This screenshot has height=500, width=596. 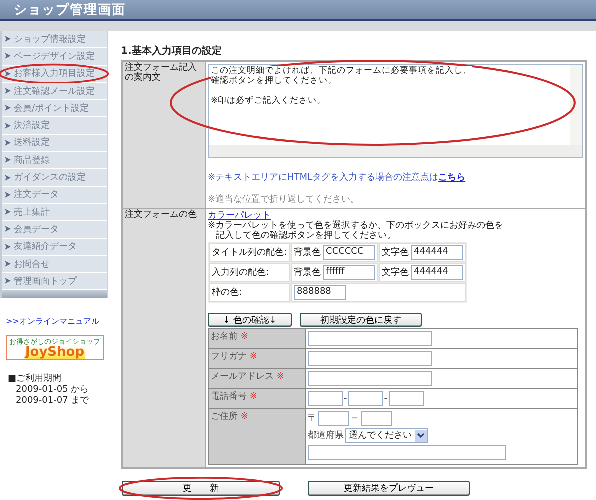 I want to click on sidebar-item: 商品登録, so click(x=54, y=161).